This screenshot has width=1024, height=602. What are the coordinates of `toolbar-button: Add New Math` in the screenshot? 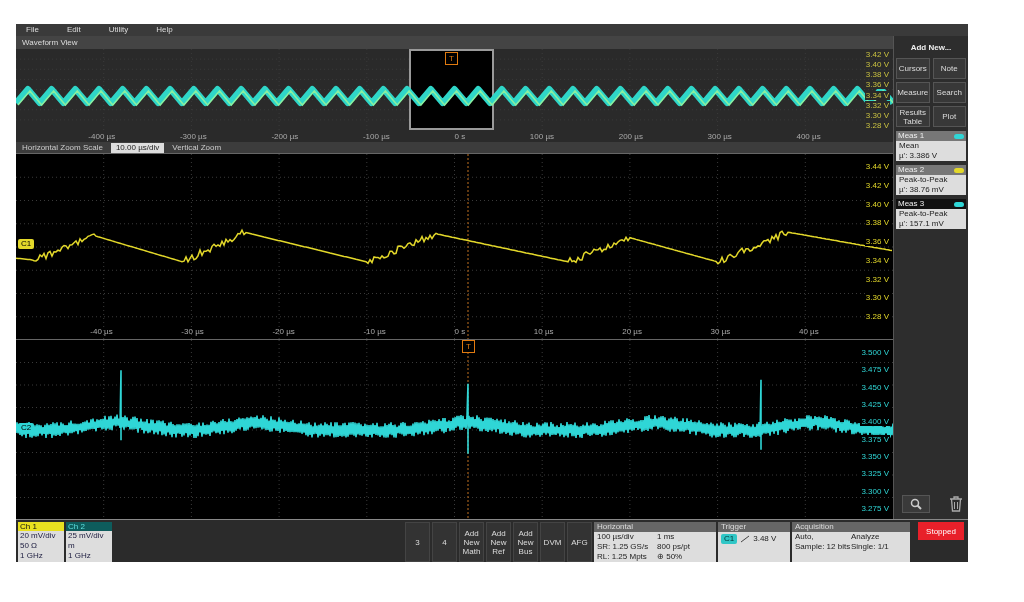 It's located at (471, 542).